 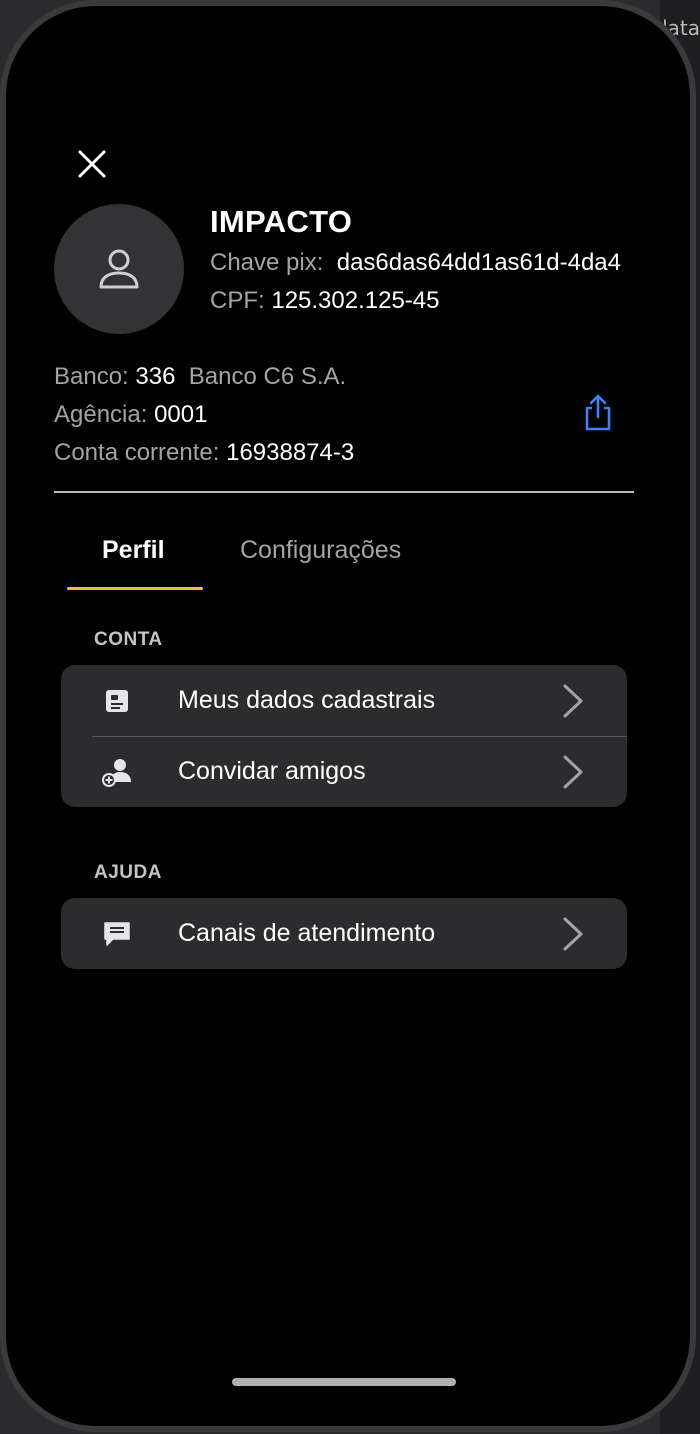 I want to click on home-indicator, so click(x=344, y=1382).